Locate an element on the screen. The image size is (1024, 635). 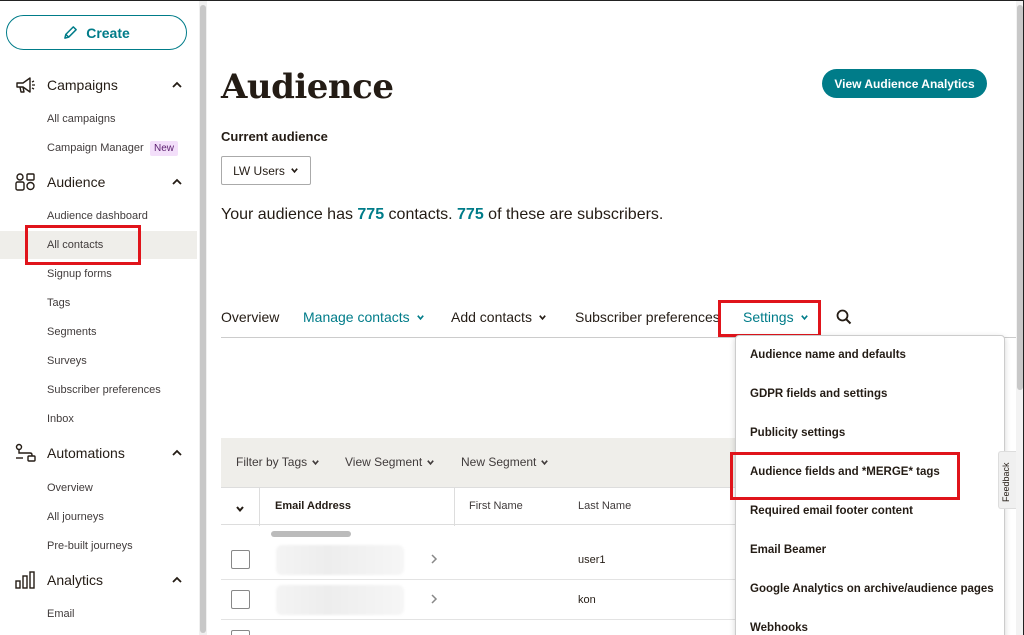
menu-item-email-beamer: Email Beamer is located at coordinates (788, 550).